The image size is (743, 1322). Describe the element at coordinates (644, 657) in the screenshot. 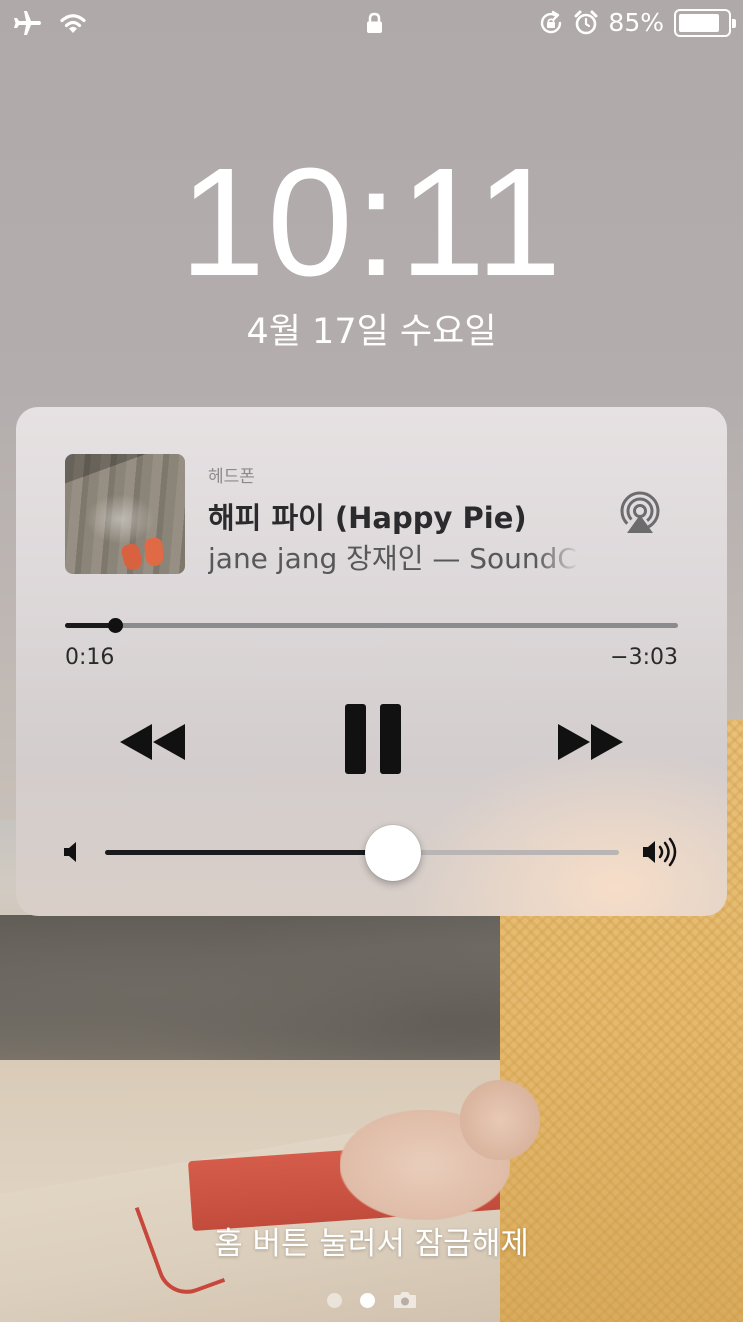

I see `remaining-time: −3:03` at that location.